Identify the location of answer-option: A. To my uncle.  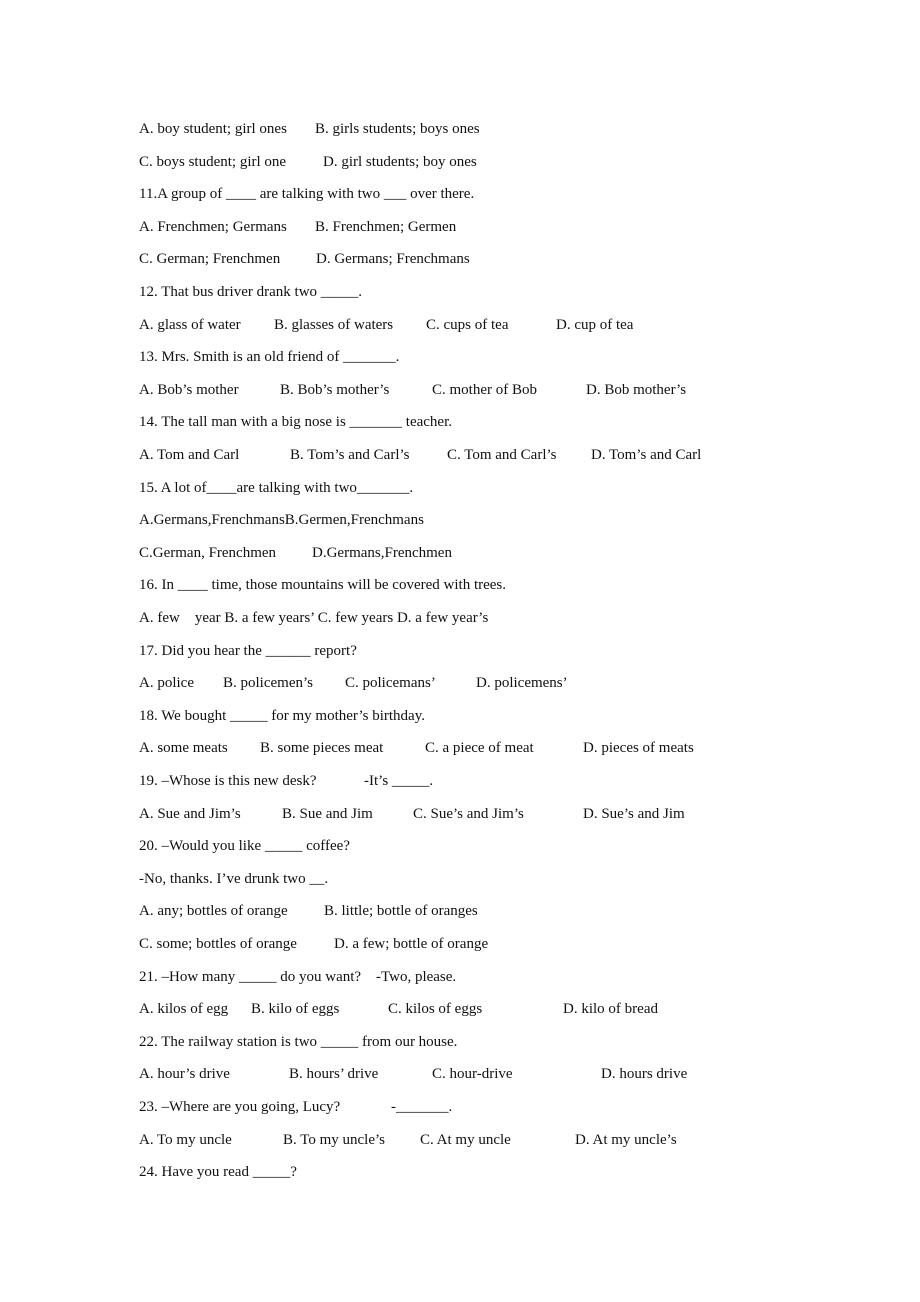
(185, 1139).